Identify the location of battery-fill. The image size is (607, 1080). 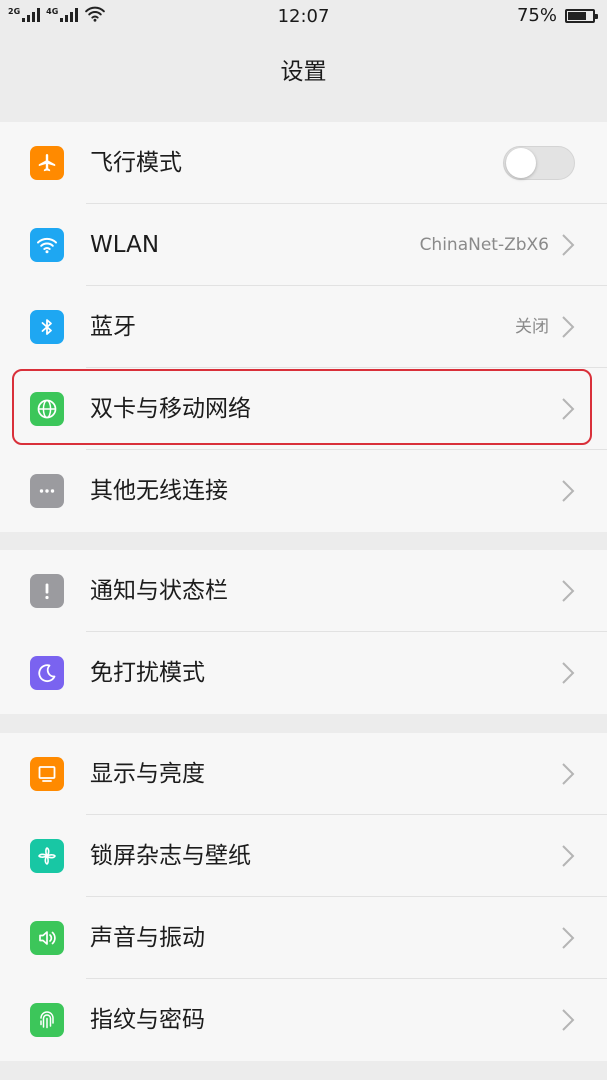
(577, 15).